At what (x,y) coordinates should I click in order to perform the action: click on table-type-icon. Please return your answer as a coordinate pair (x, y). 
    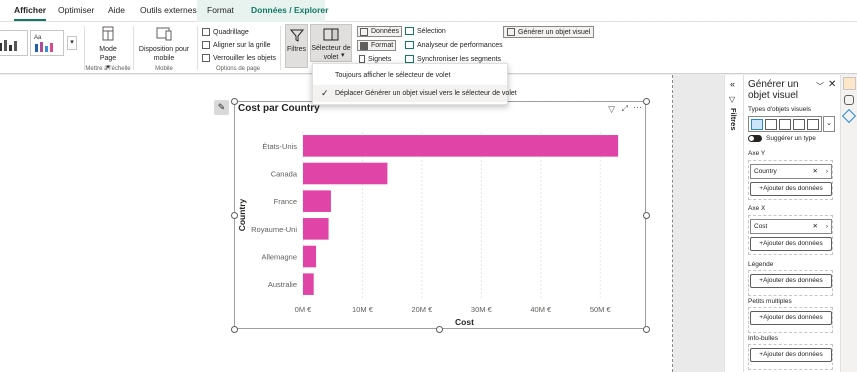
    Looking at the image, I should click on (813, 124).